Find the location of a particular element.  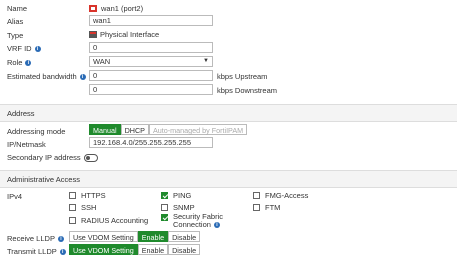

interface-port-icon is located at coordinates (93, 8).